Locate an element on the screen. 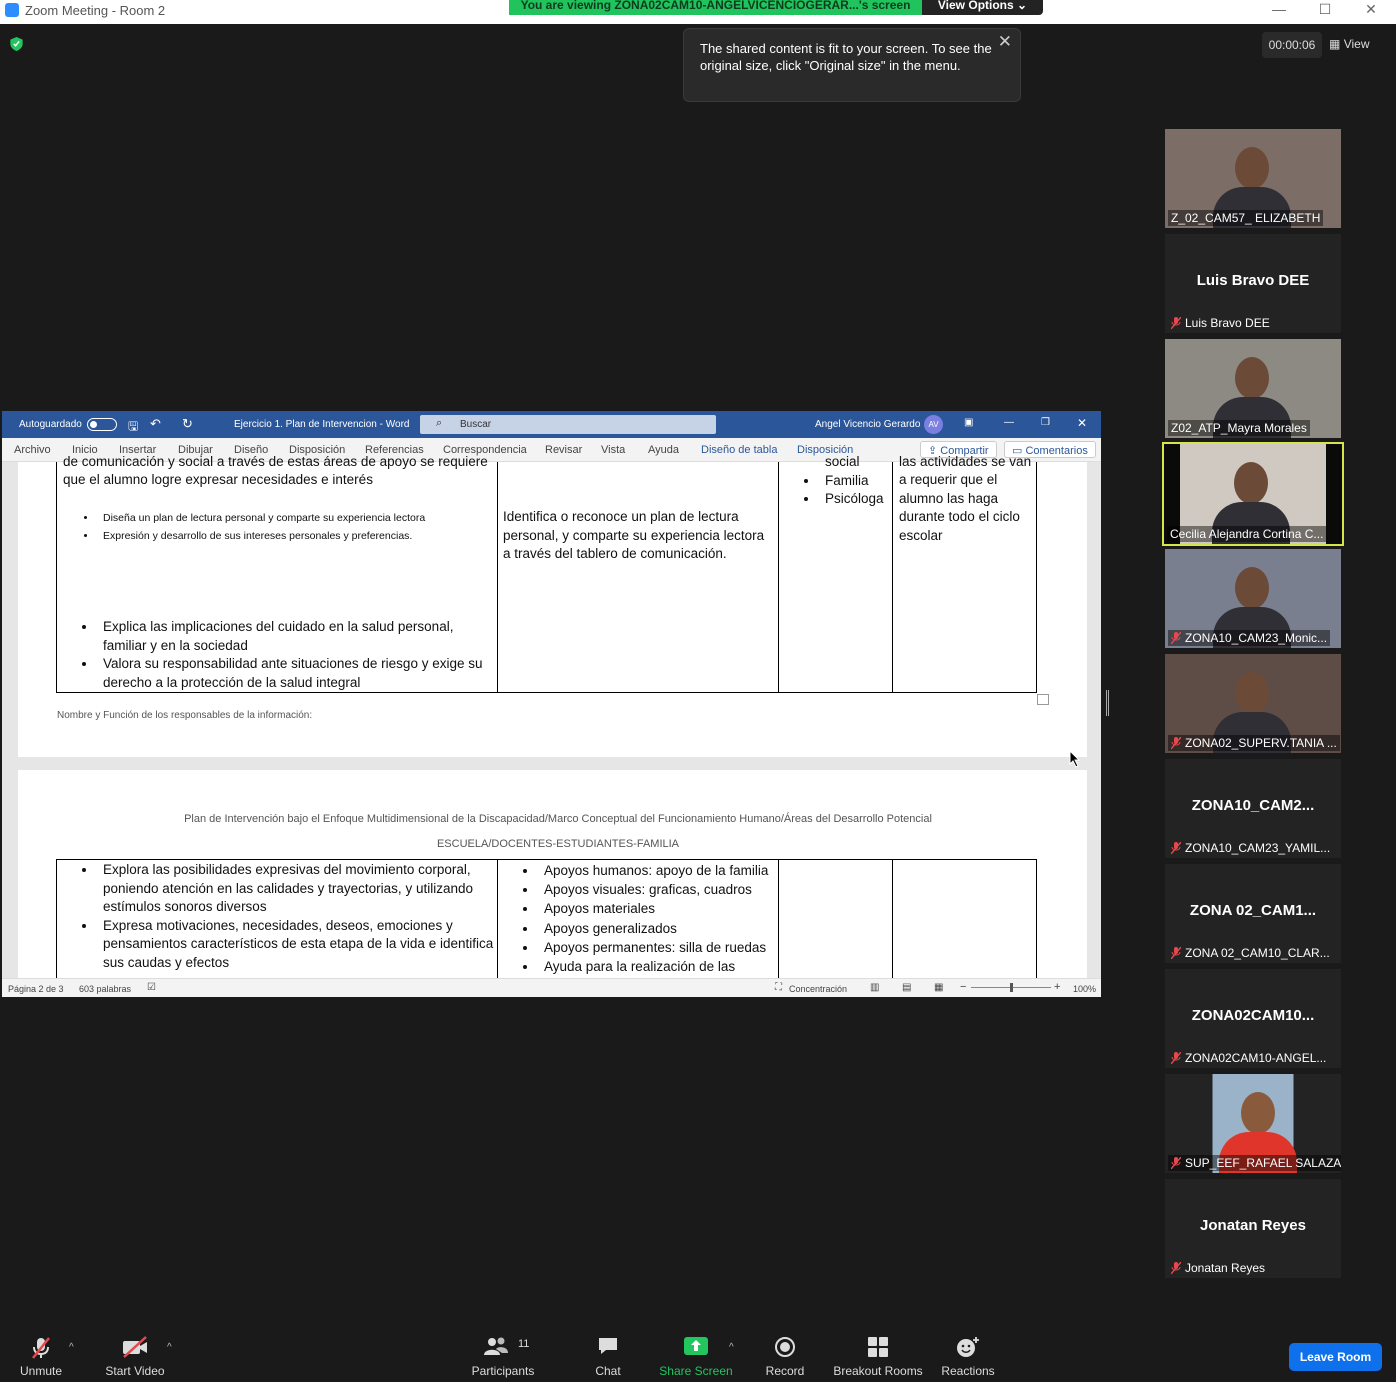 The width and height of the screenshot is (1396, 1382). zoom-slider-thumb is located at coordinates (1011, 987).